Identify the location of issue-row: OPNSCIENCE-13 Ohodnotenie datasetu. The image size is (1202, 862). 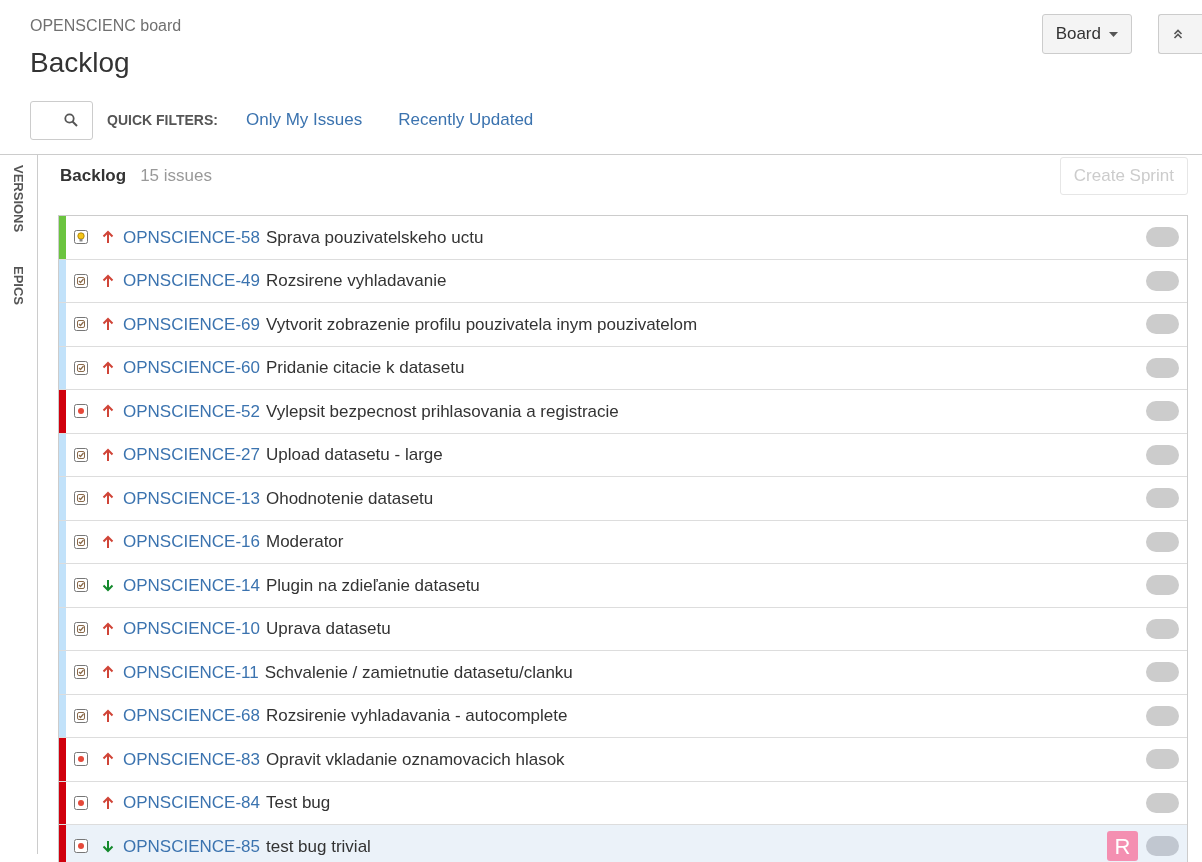
(623, 499).